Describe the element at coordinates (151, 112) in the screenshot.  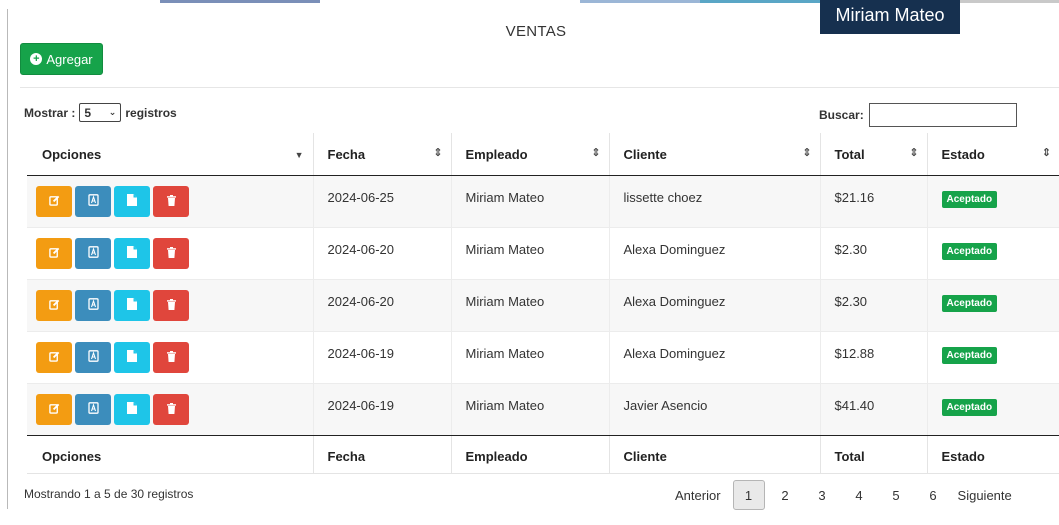
I see `length-suffix: registros` at that location.